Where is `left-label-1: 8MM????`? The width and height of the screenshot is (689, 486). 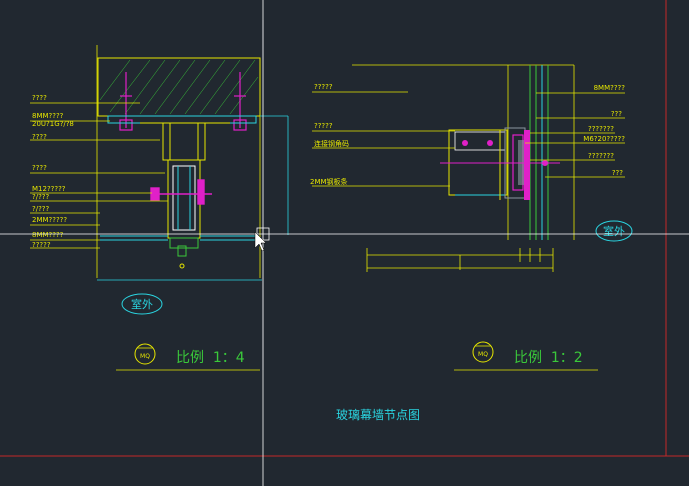 left-label-1: 8MM???? is located at coordinates (48, 116).